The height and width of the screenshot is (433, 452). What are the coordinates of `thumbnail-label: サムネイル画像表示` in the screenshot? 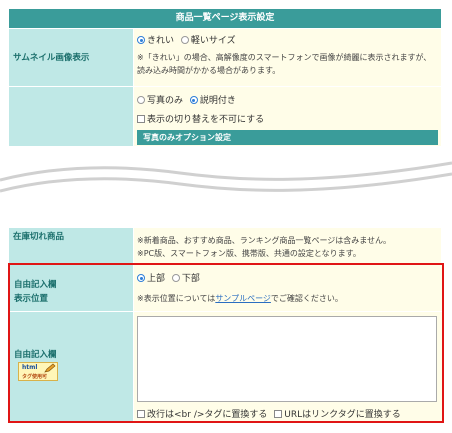 It's located at (51, 58).